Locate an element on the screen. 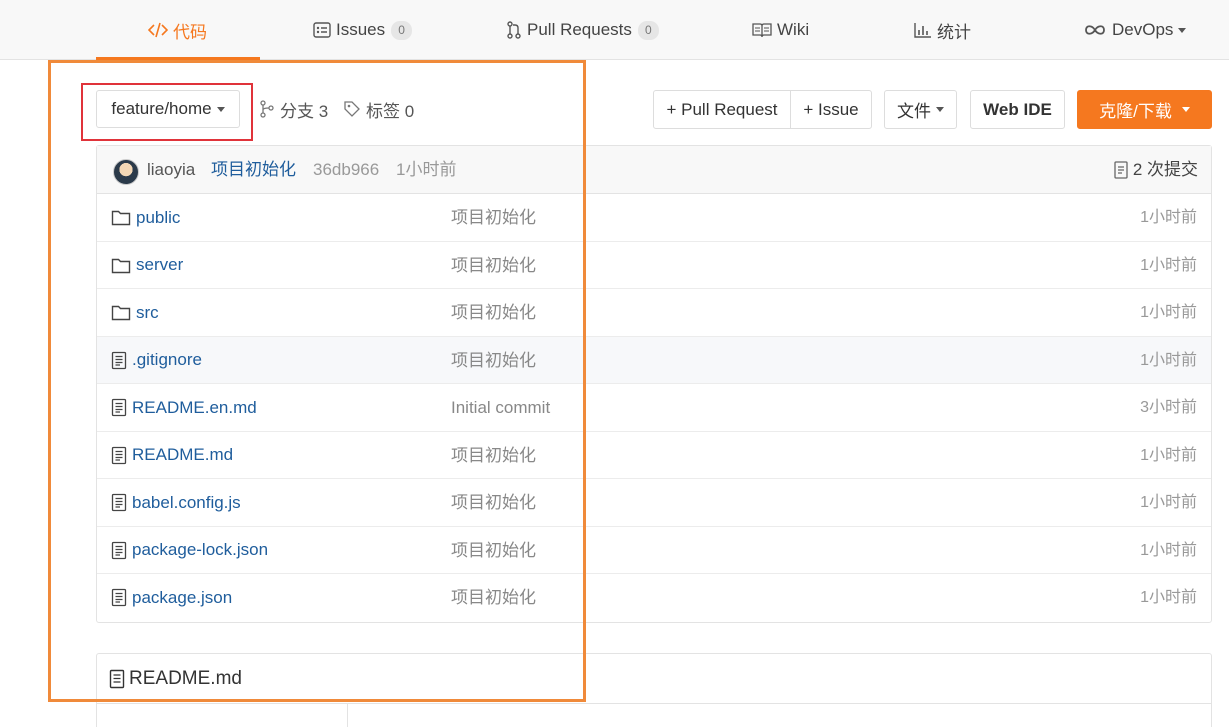 The width and height of the screenshot is (1229, 727). readme-panel: README.md is located at coordinates (654, 690).